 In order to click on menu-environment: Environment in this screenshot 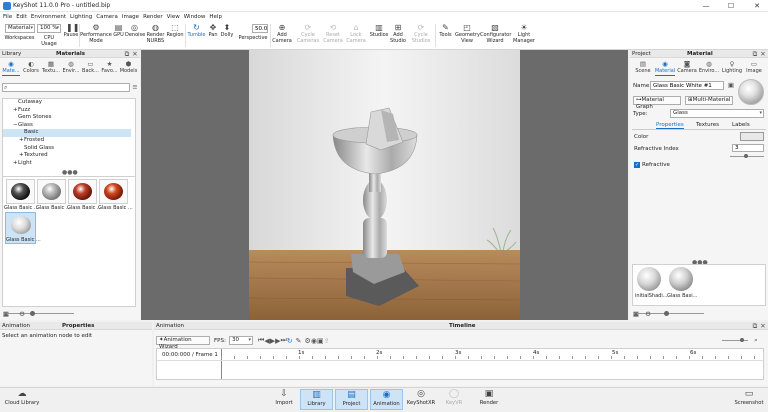, I will do `click(48, 17)`.